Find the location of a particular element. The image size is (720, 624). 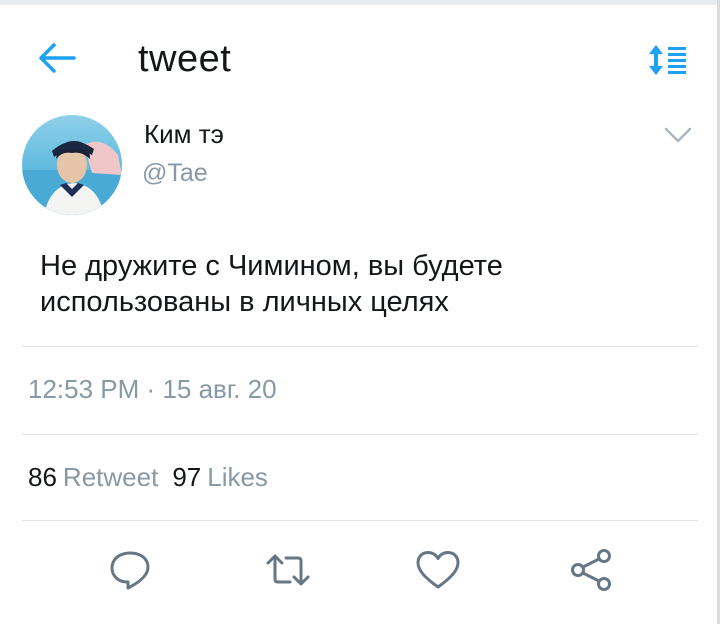

top-edge is located at coordinates (360, 2).